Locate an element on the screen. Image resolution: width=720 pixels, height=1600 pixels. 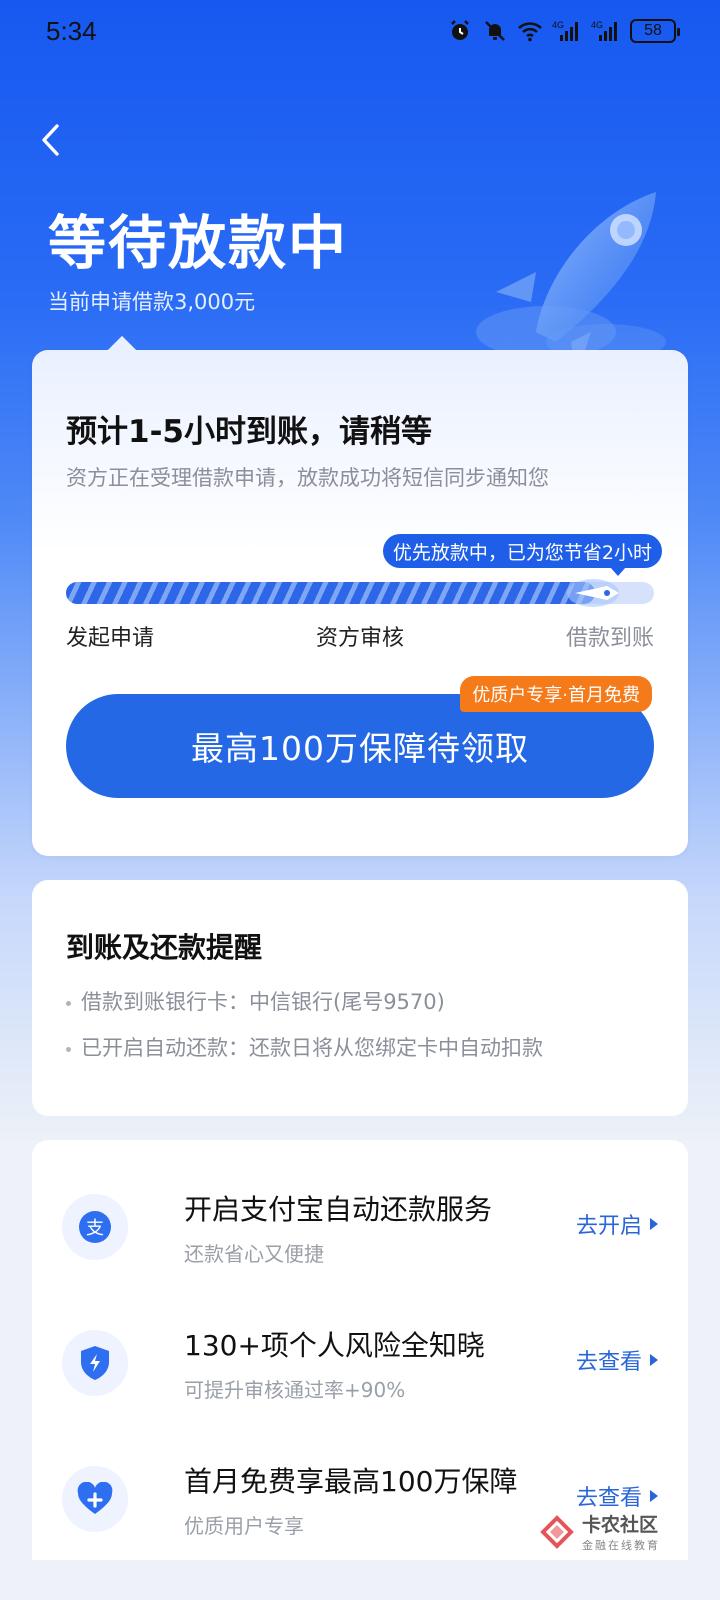
progress-steps: 发起申请 资方审核 借款到账 is located at coordinates (360, 636).